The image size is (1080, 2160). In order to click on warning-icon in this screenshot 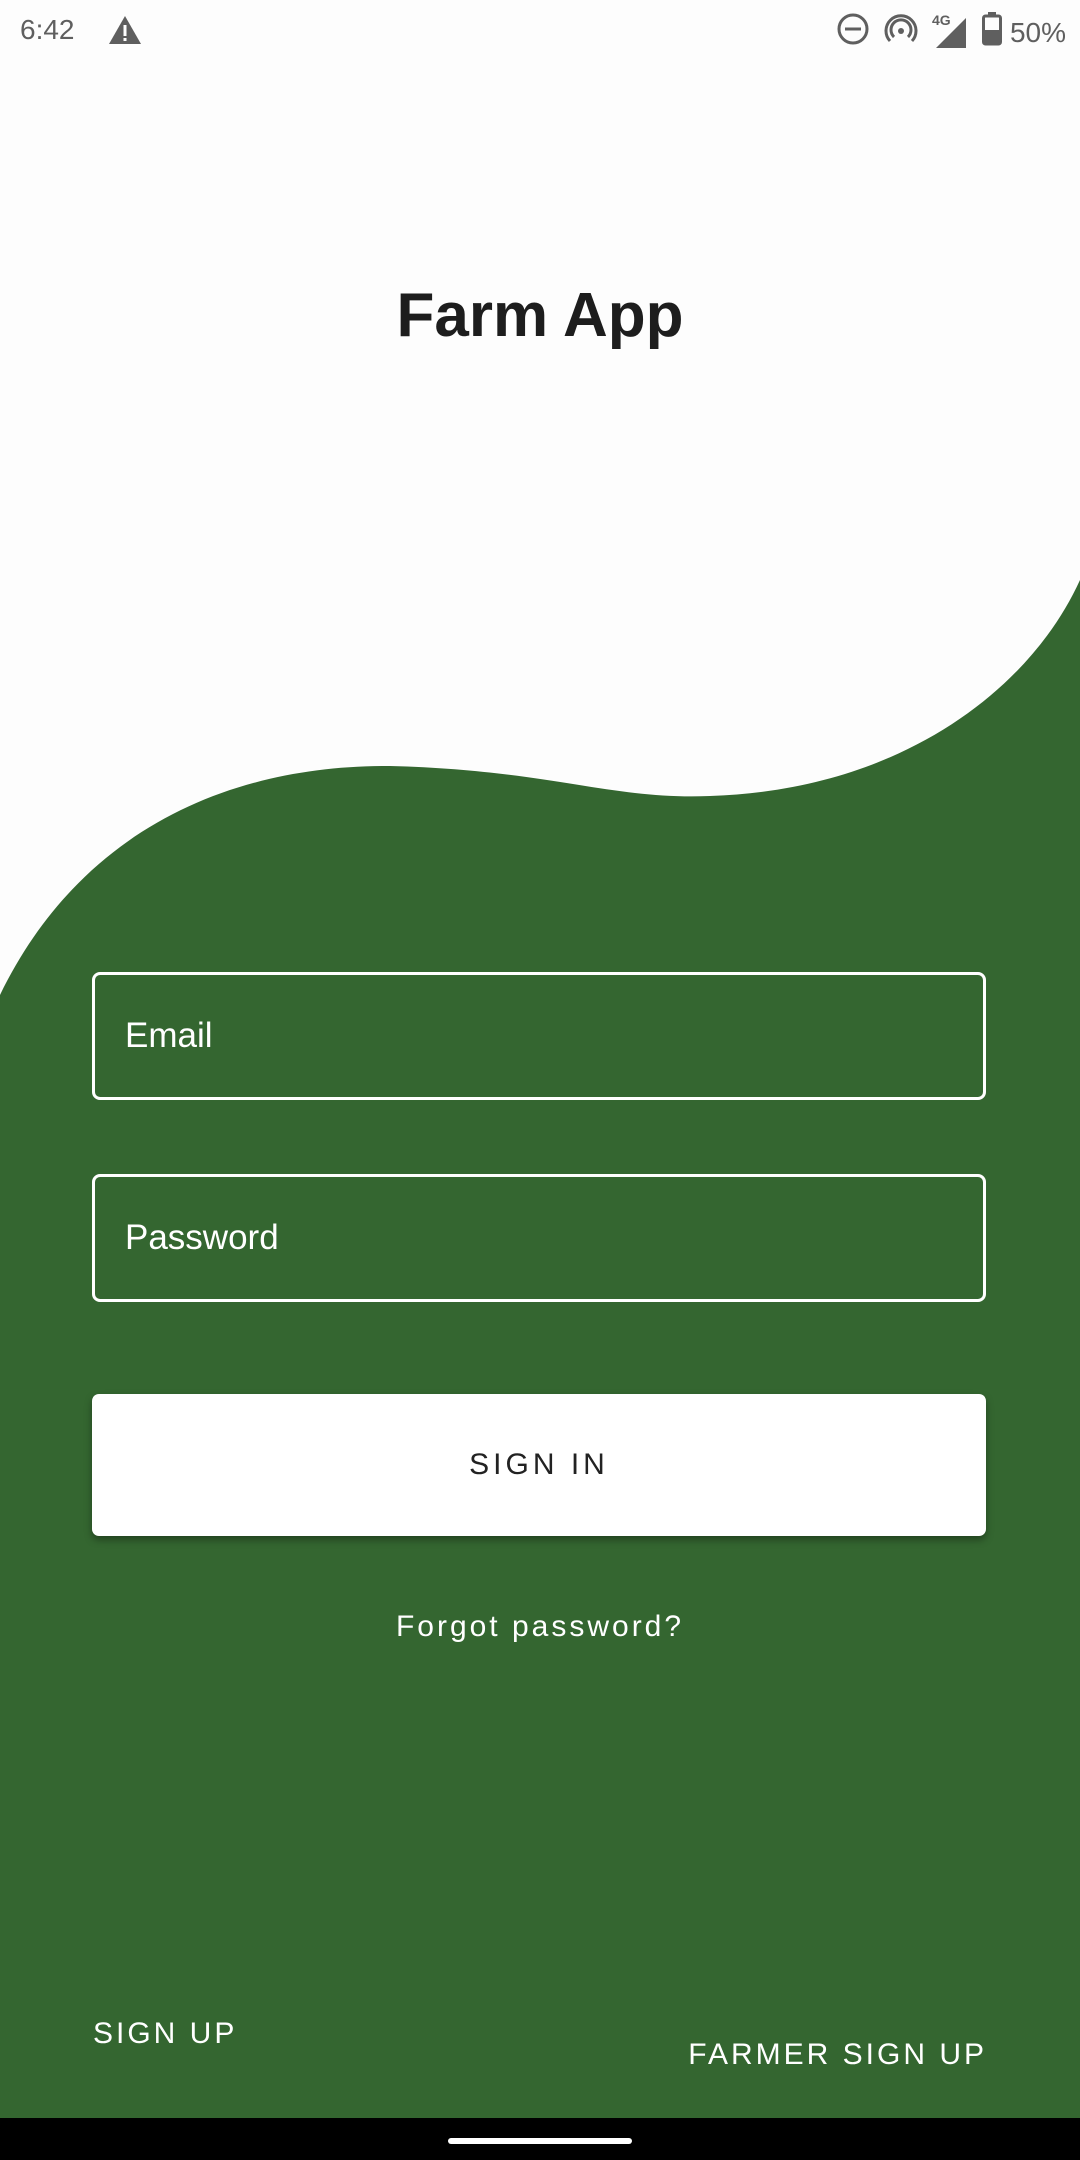, I will do `click(125, 30)`.